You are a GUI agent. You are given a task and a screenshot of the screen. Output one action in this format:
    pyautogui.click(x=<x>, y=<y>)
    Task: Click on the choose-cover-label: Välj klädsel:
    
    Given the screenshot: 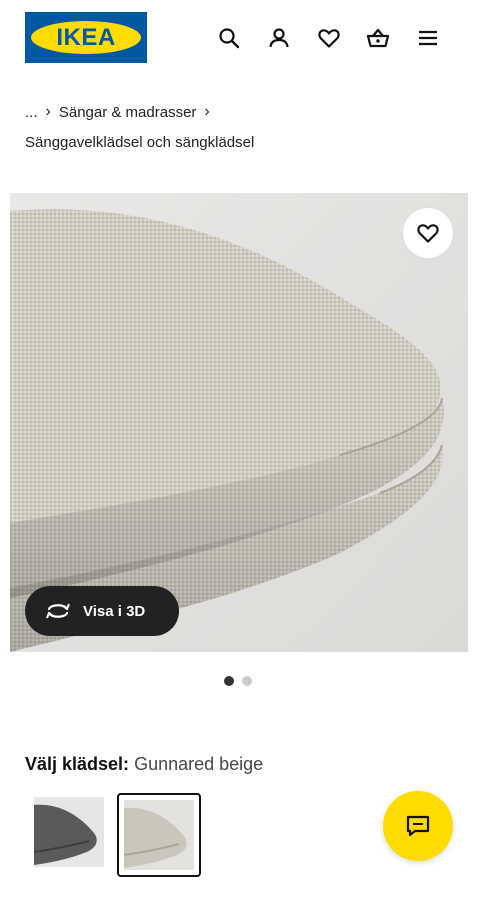 What is the action you would take?
    pyautogui.click(x=77, y=764)
    